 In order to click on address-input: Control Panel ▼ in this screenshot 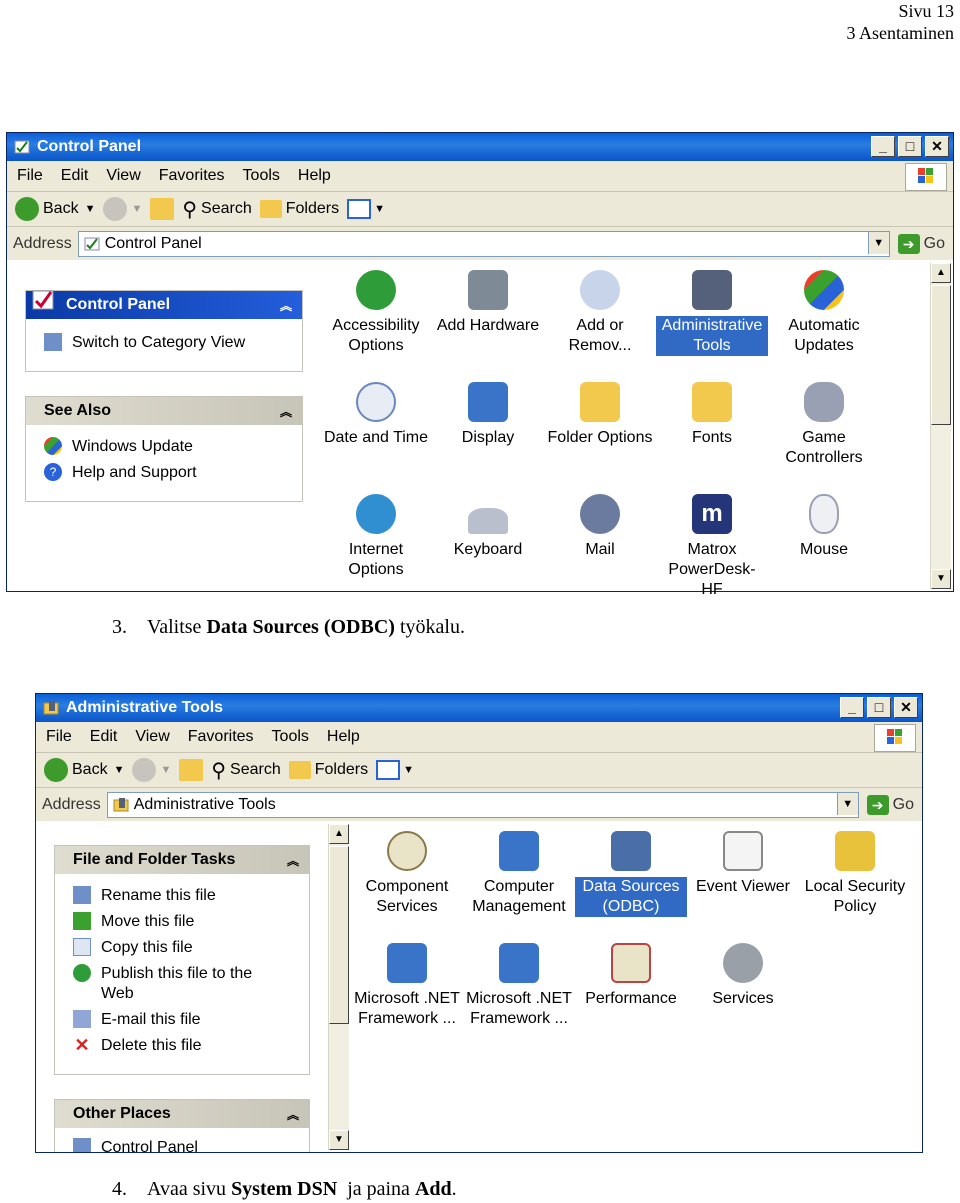, I will do `click(483, 244)`.